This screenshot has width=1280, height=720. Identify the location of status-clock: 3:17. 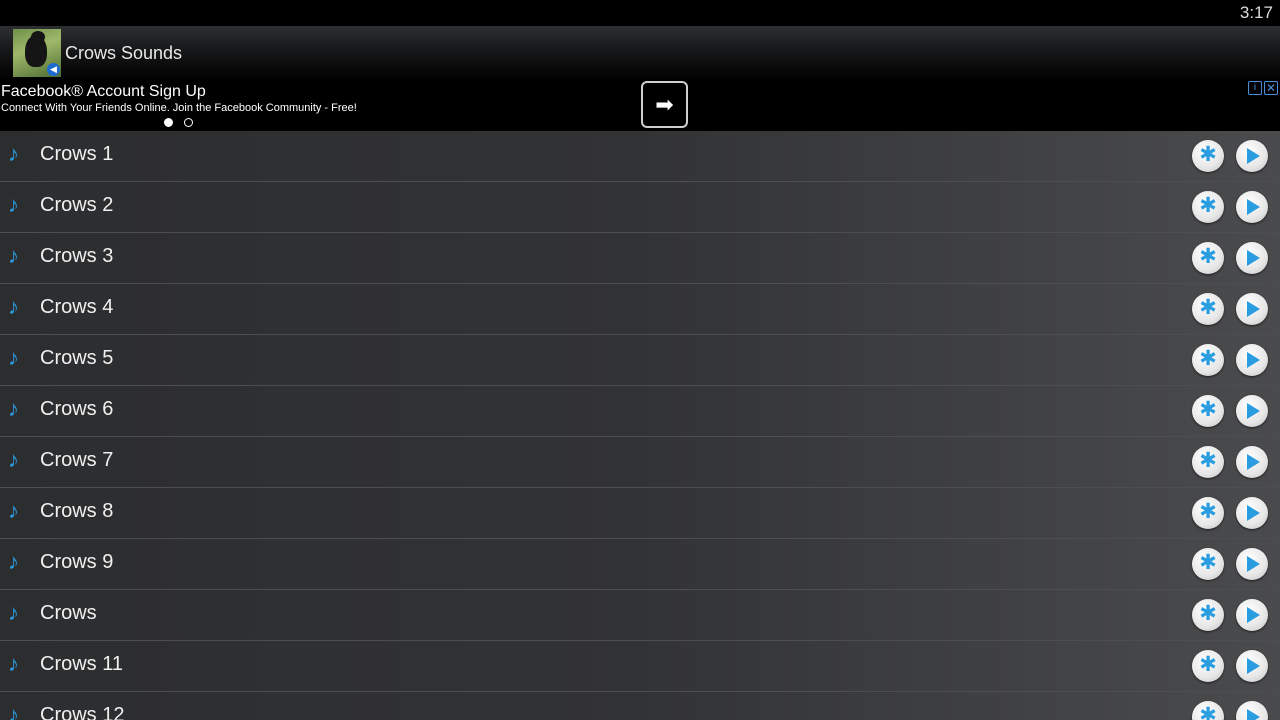
(1256, 12).